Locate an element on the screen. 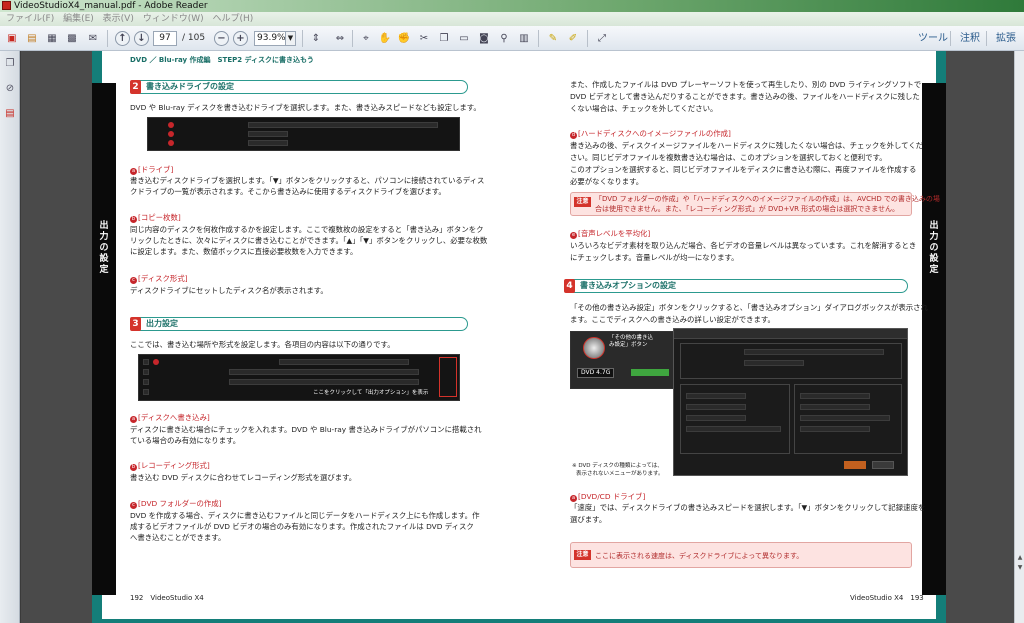 This screenshot has width=1024, height=623. section-4-number: 4 is located at coordinates (569, 286).